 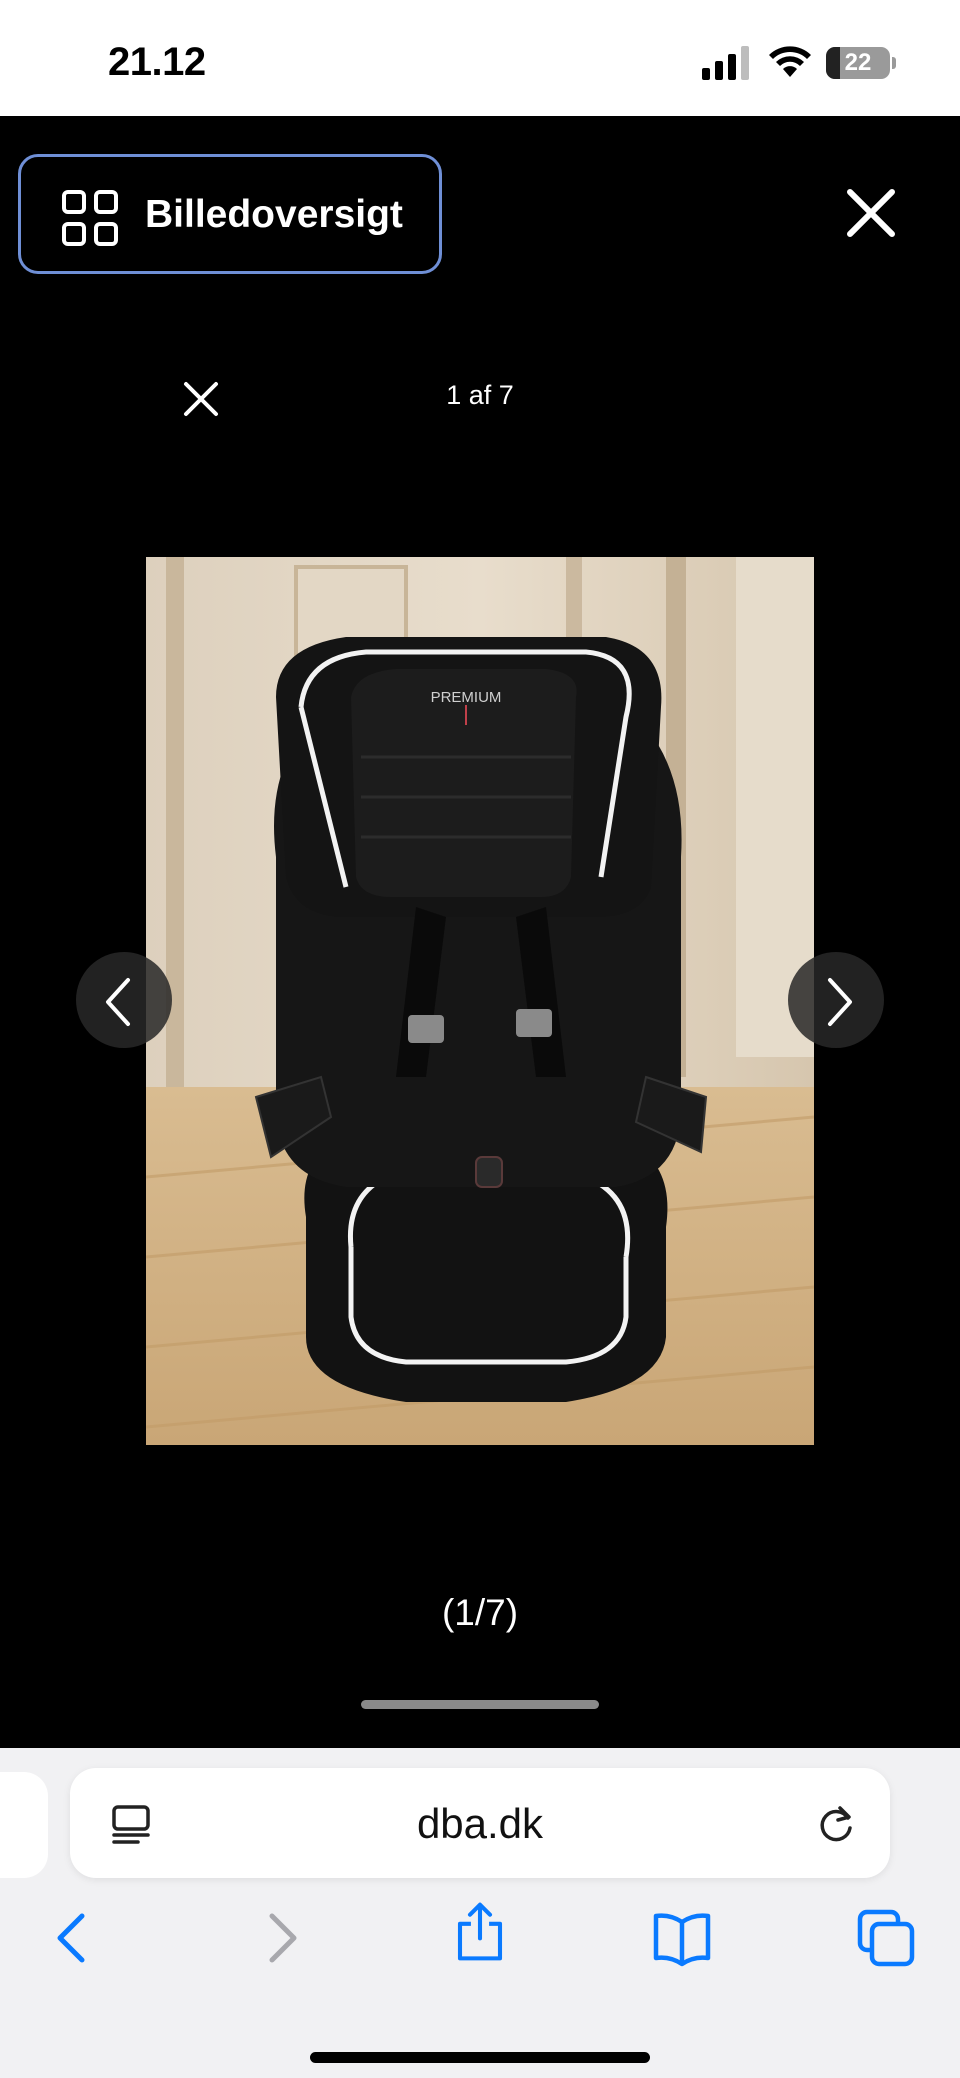 What do you see at coordinates (894, 63) in the screenshot?
I see `battery-tip` at bounding box center [894, 63].